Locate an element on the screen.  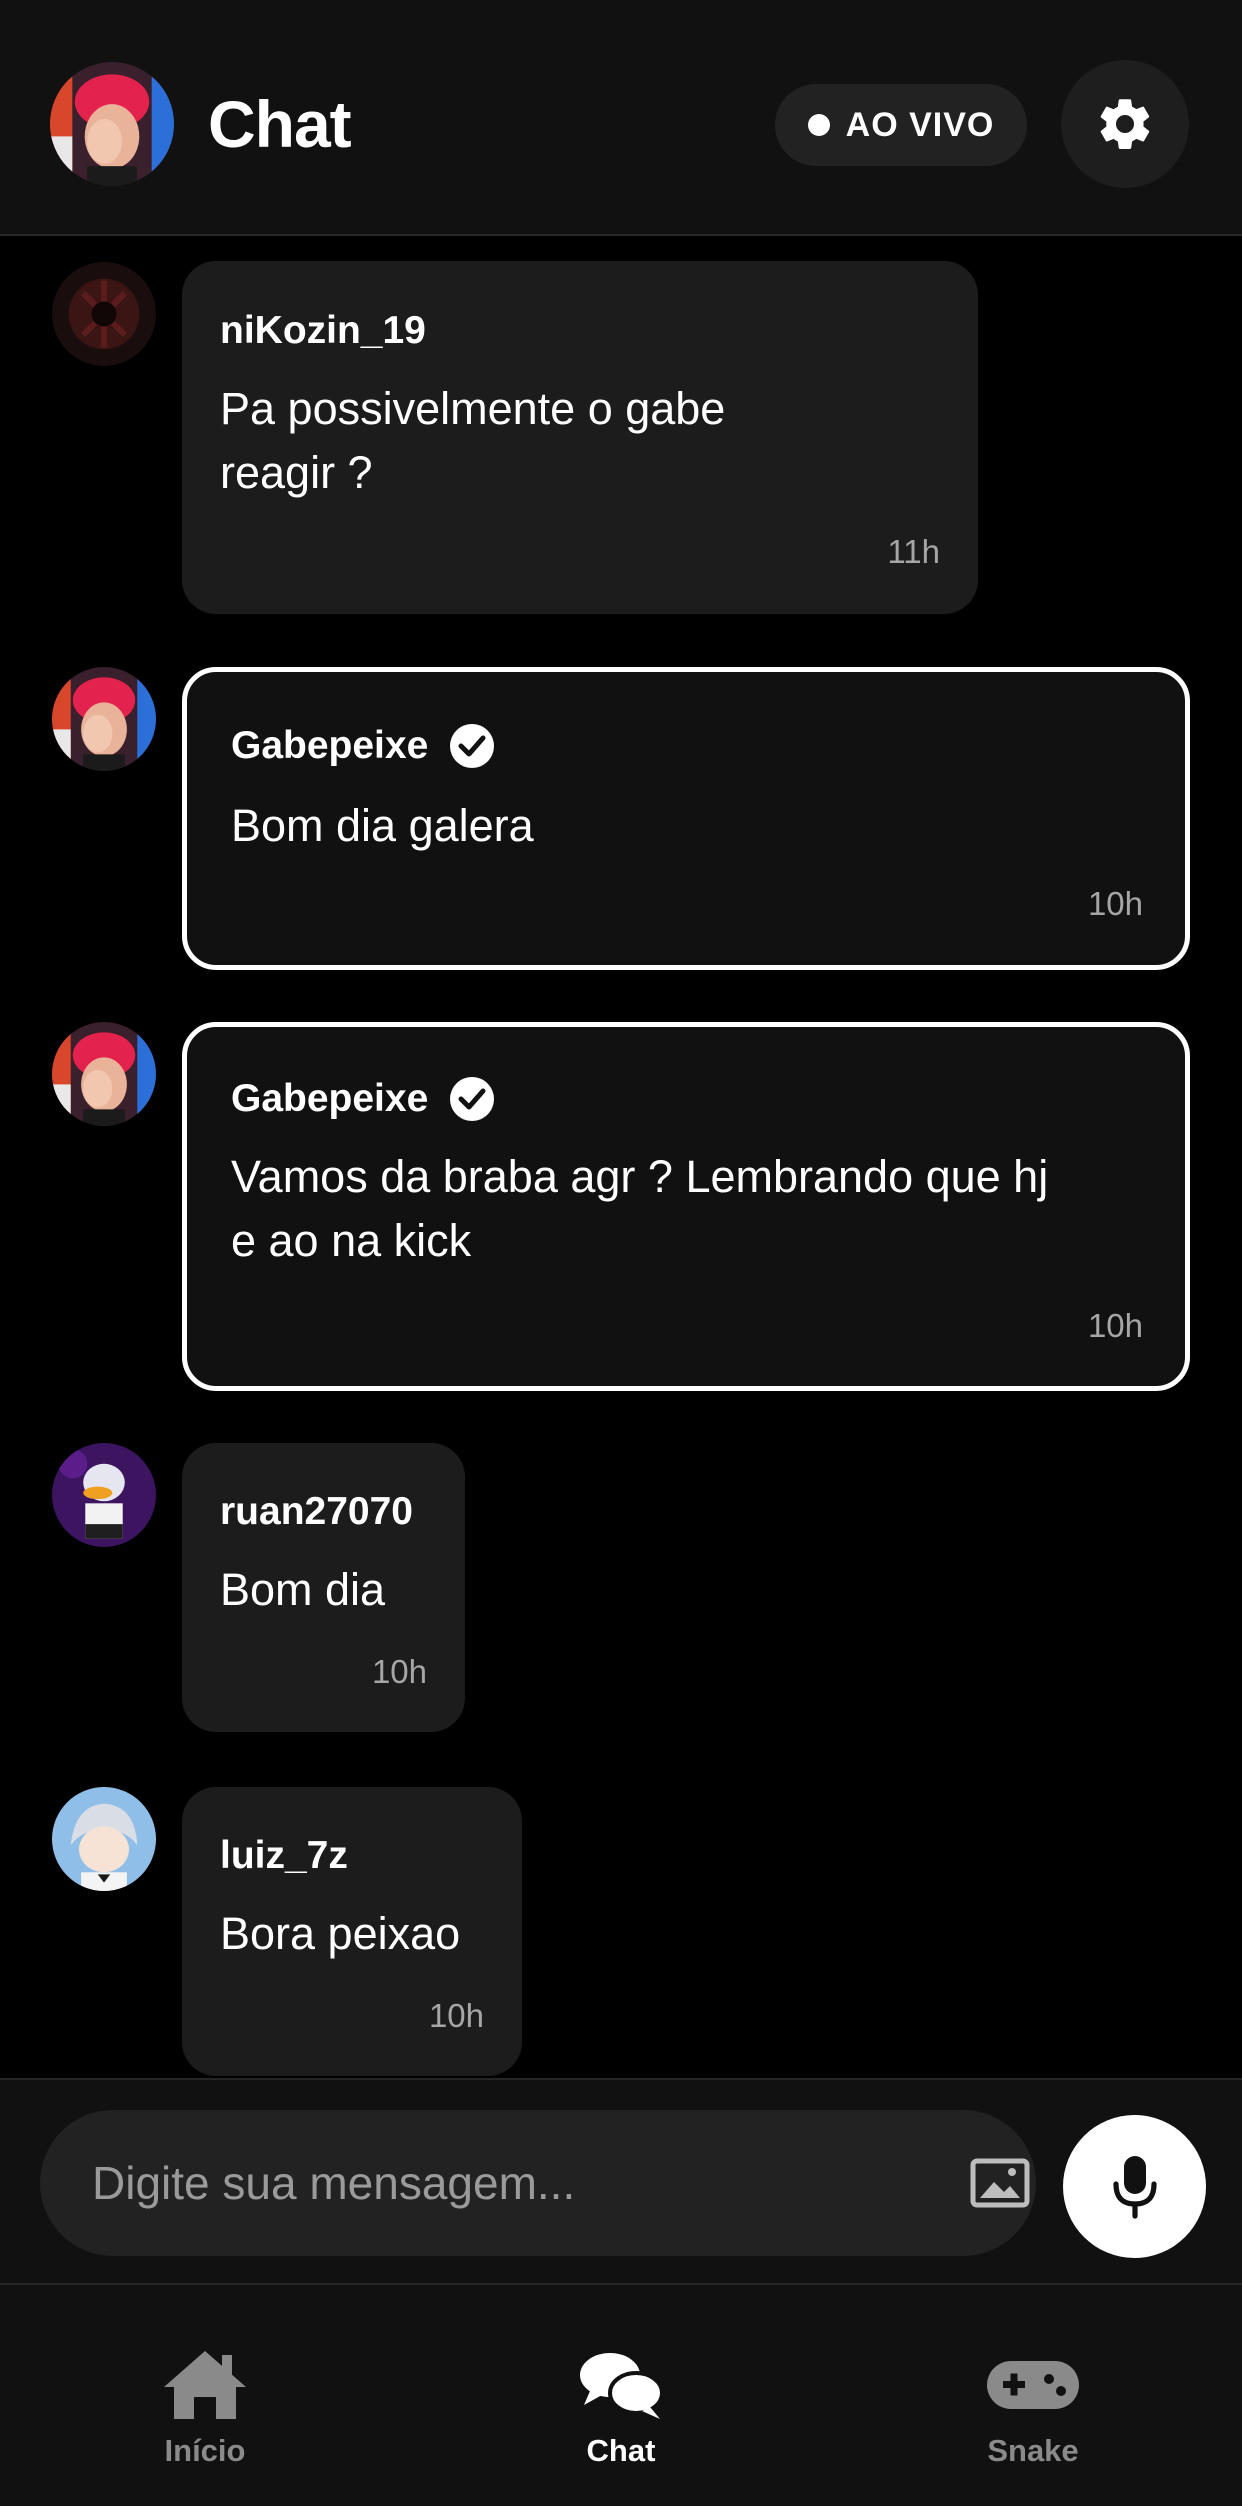
streamer-avatar is located at coordinates (112, 124).